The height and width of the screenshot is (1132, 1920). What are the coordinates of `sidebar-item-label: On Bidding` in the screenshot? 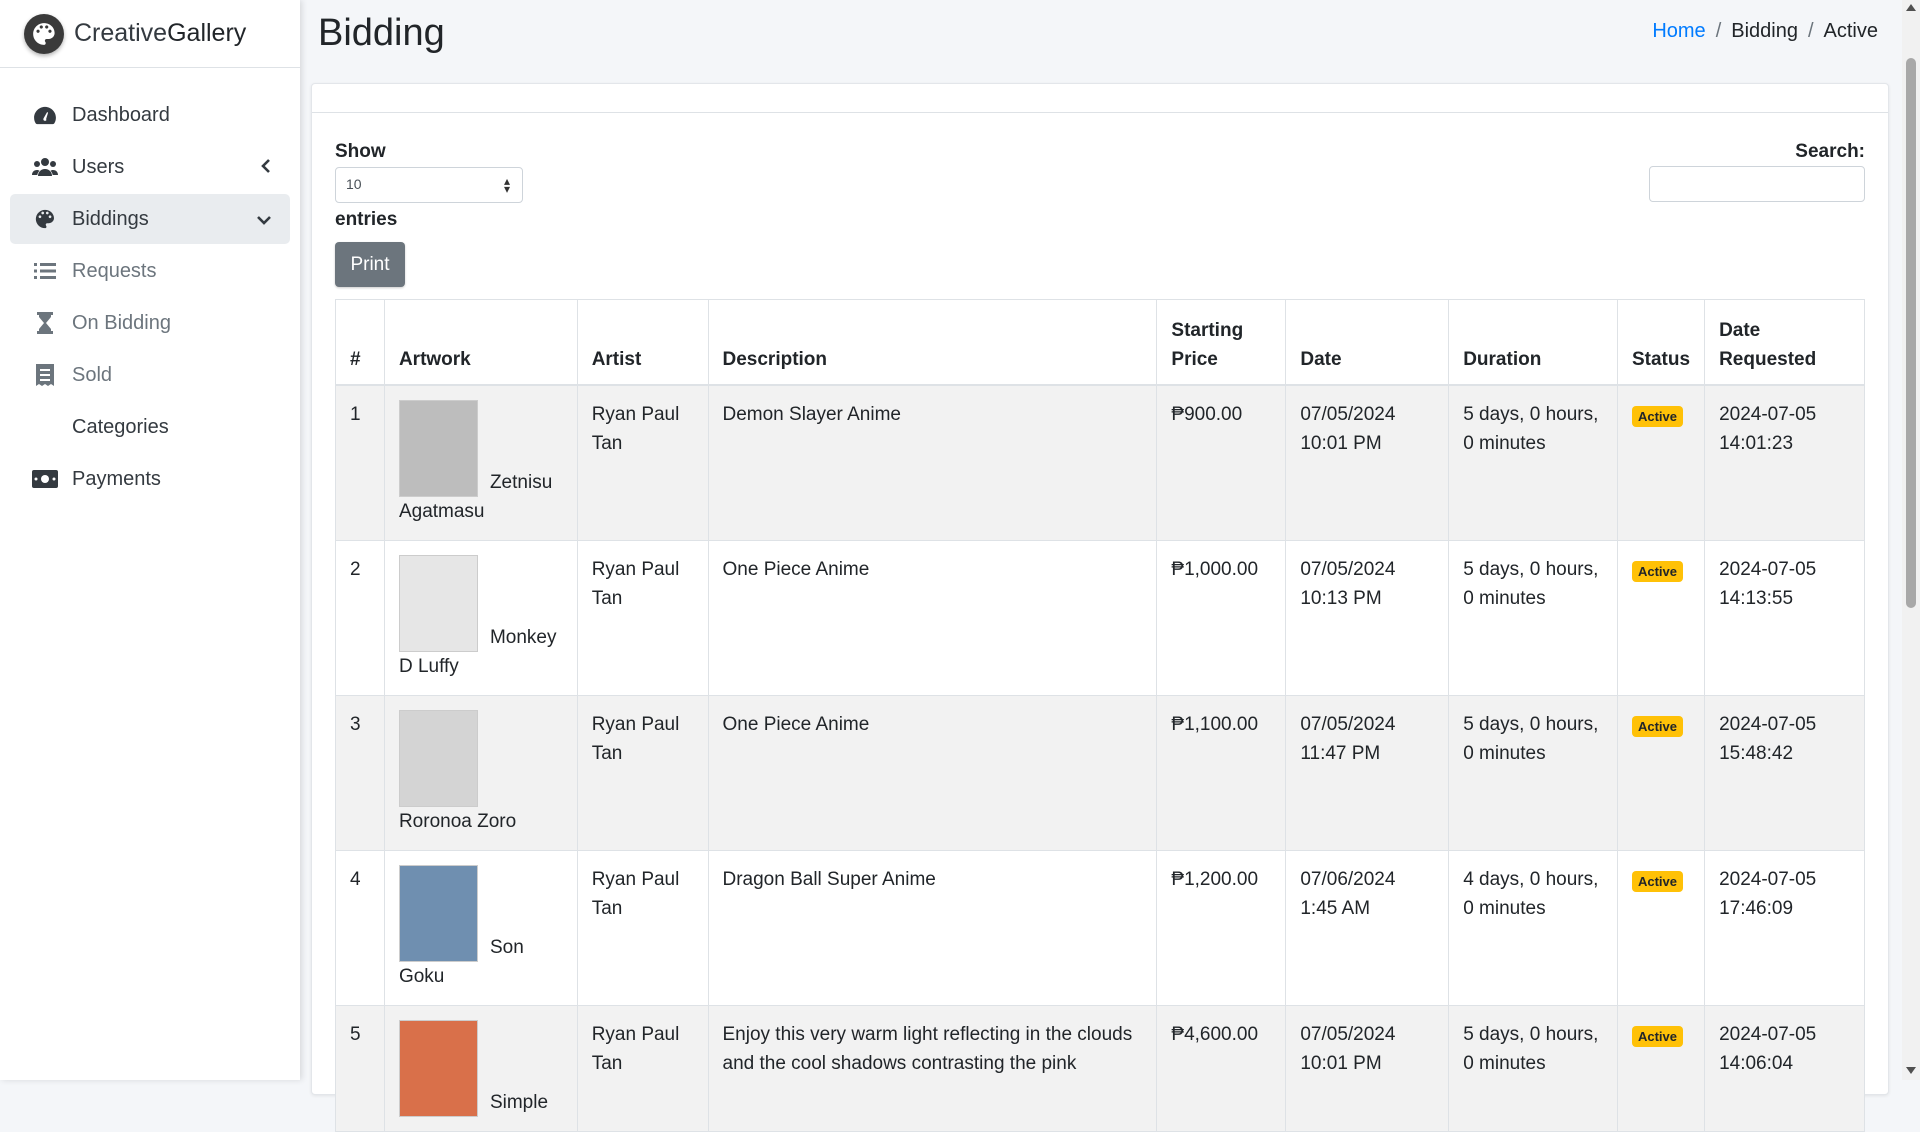 It's located at (121, 322).